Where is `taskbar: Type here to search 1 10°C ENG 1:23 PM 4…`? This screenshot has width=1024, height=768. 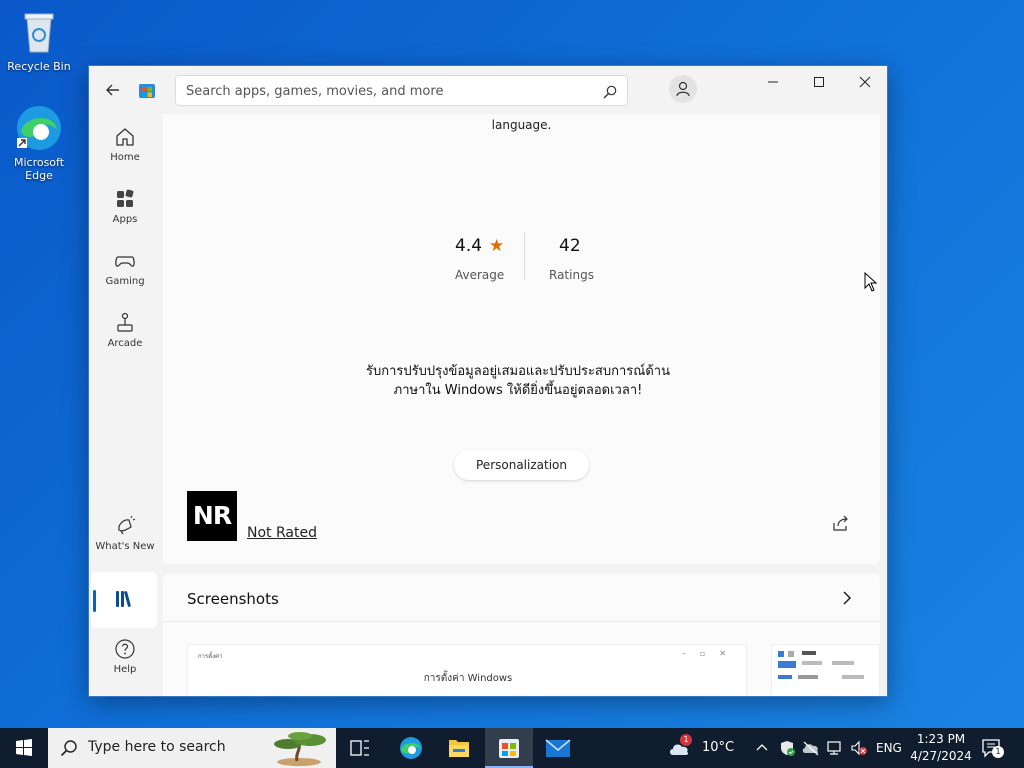
taskbar: Type here to search 1 10°C ENG 1:23 PM 4… is located at coordinates (512, 748).